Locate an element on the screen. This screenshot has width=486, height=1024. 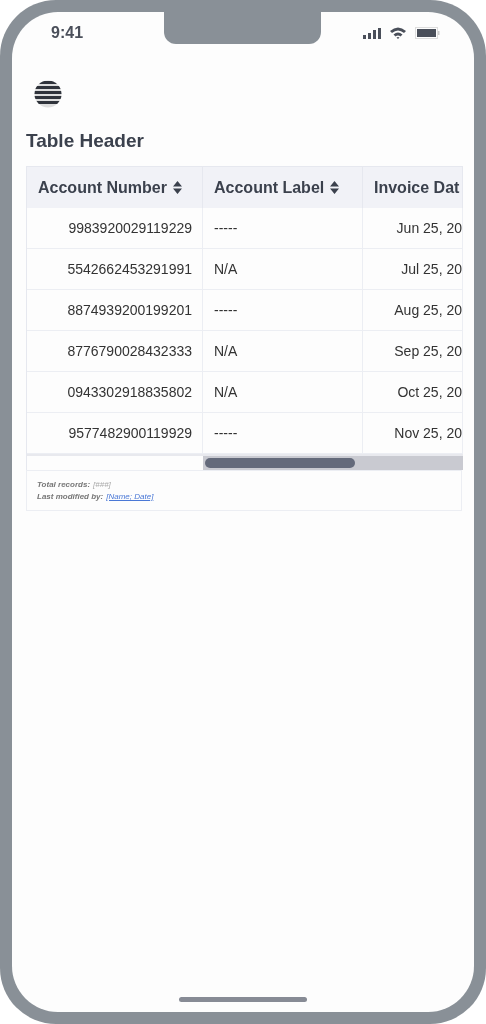
column-label: Invoice Dat is located at coordinates (417, 187).